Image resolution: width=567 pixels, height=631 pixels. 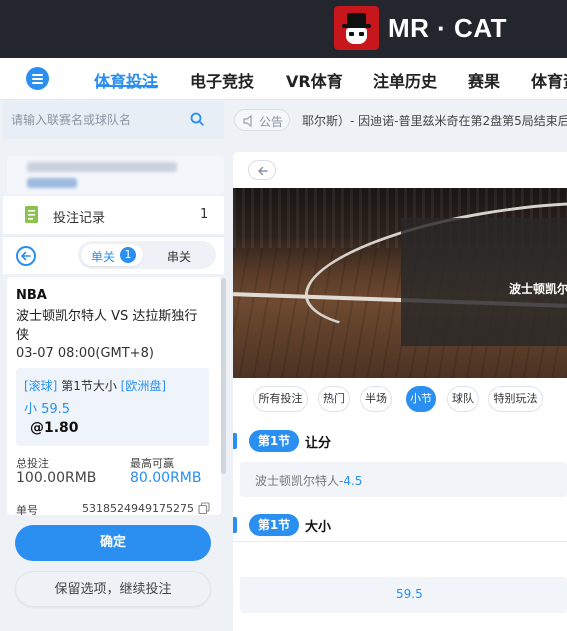 I want to click on announcement-label: 公告, so click(x=262, y=120).